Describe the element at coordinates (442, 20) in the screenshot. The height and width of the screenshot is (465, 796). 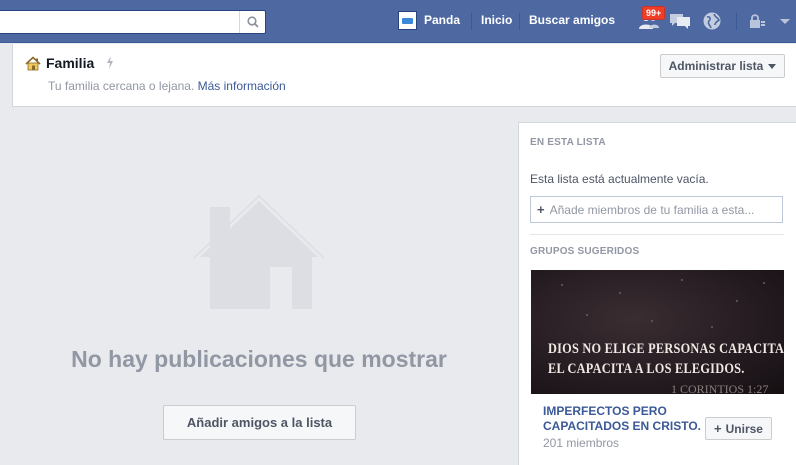
I see `profile-name: Panda` at that location.